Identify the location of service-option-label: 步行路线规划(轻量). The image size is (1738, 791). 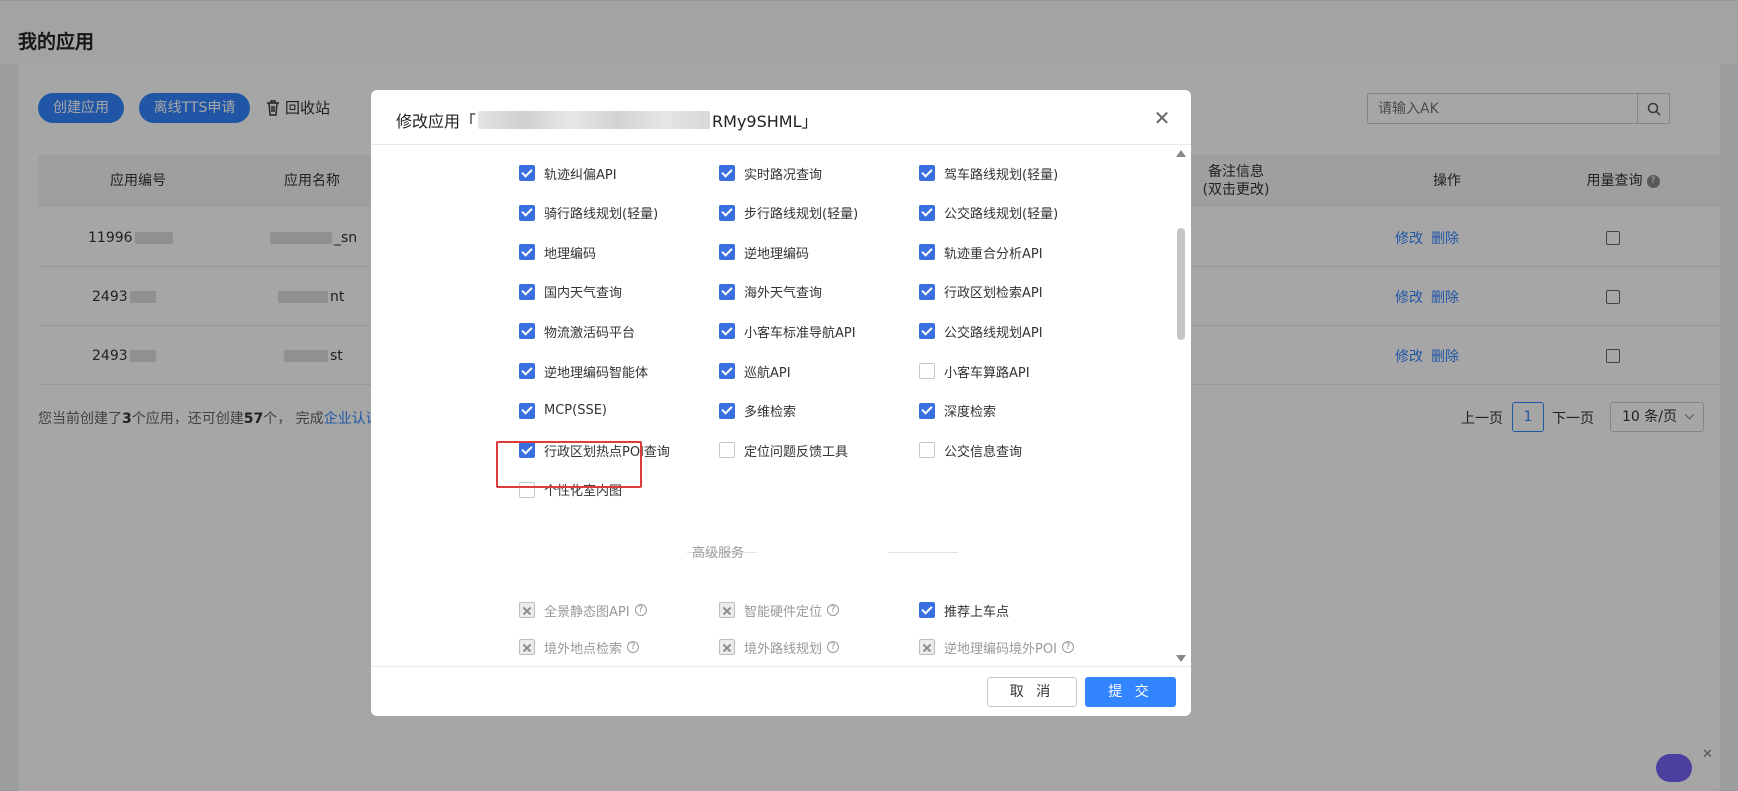
(801, 215).